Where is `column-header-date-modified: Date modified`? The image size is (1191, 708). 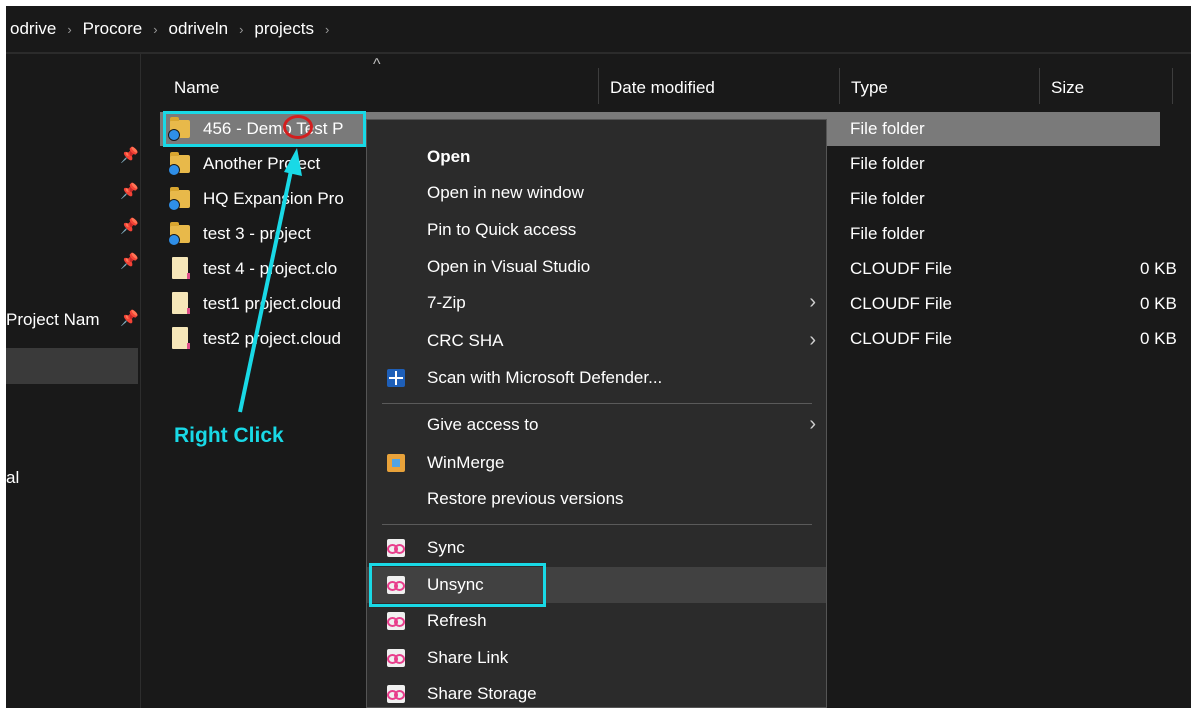 column-header-date-modified: Date modified is located at coordinates (662, 88).